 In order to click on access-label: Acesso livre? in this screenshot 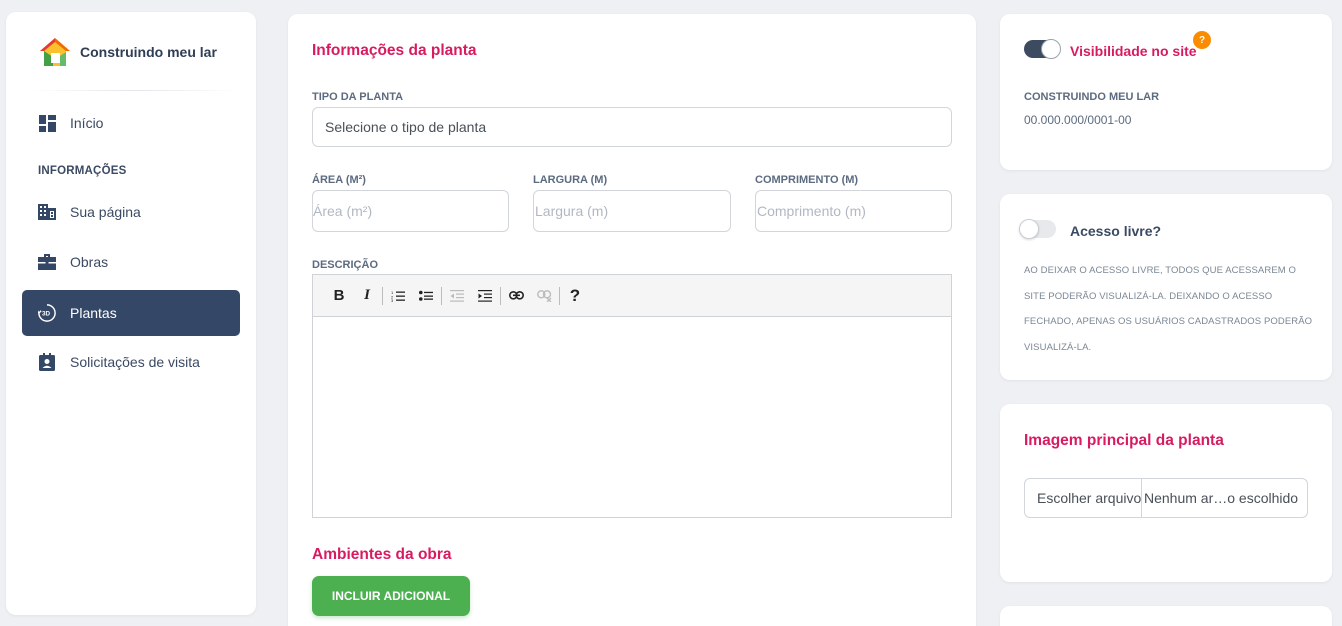, I will do `click(1116, 231)`.